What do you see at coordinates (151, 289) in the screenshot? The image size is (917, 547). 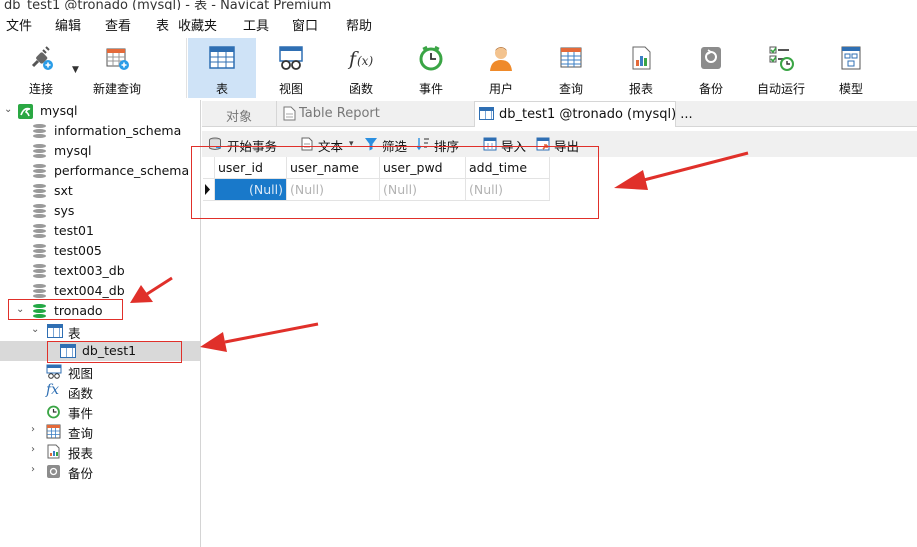 I see `annotation-arrow-tronado` at bounding box center [151, 289].